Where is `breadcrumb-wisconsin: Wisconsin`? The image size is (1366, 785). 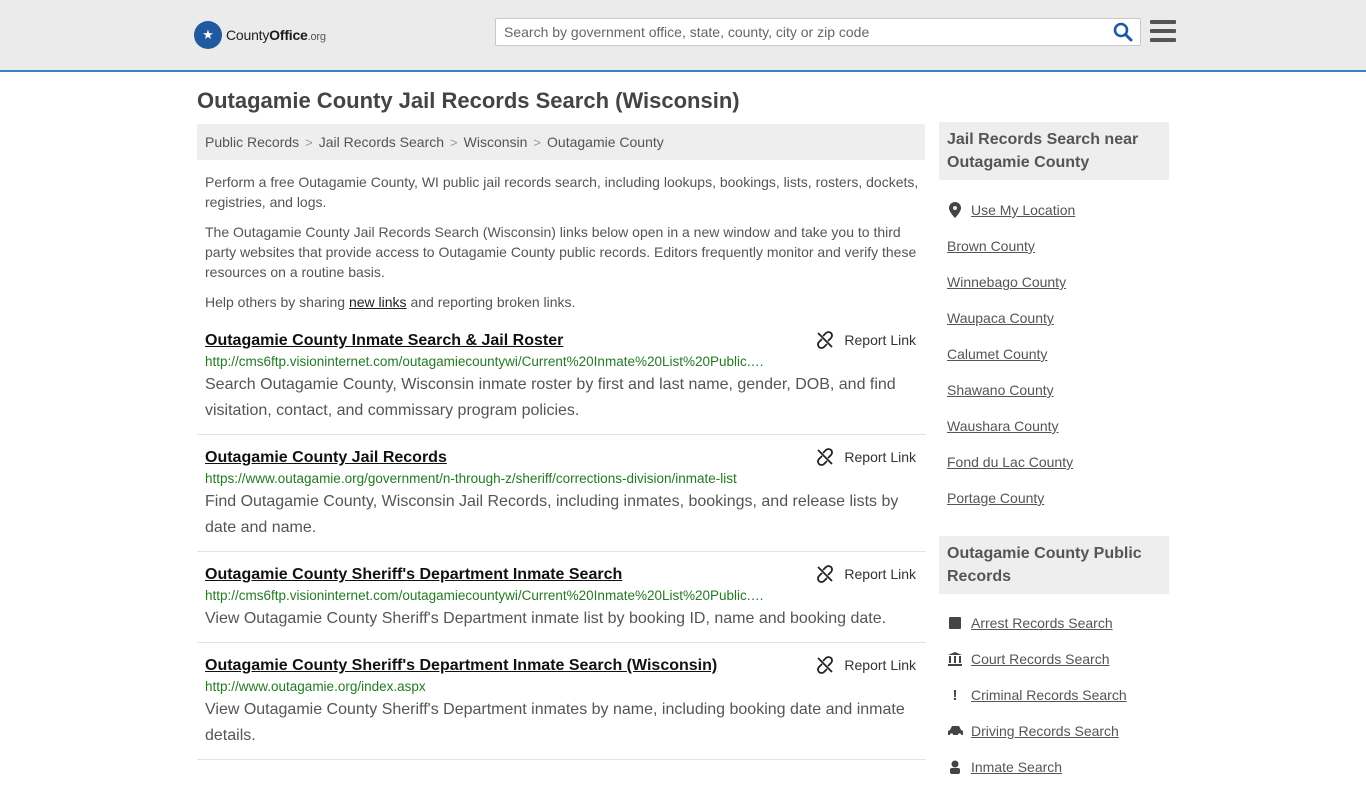
breadcrumb-wisconsin: Wisconsin is located at coordinates (496, 142).